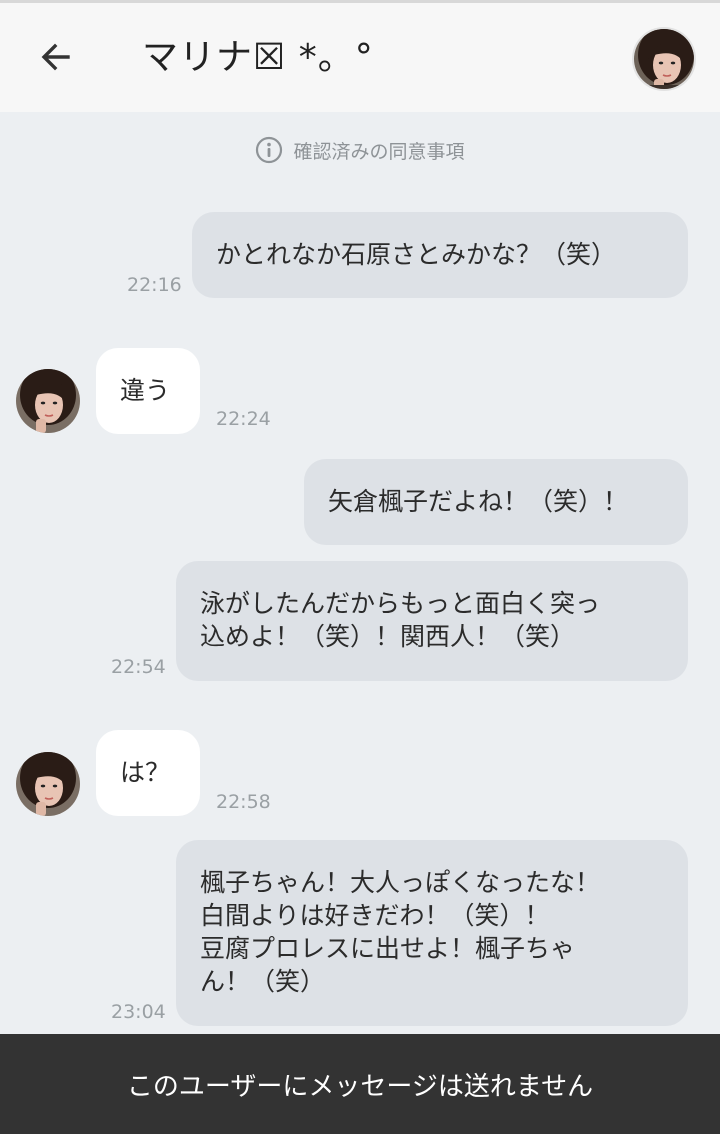 The width and height of the screenshot is (720, 1134). What do you see at coordinates (243, 419) in the screenshot?
I see `message-time: 22:24` at bounding box center [243, 419].